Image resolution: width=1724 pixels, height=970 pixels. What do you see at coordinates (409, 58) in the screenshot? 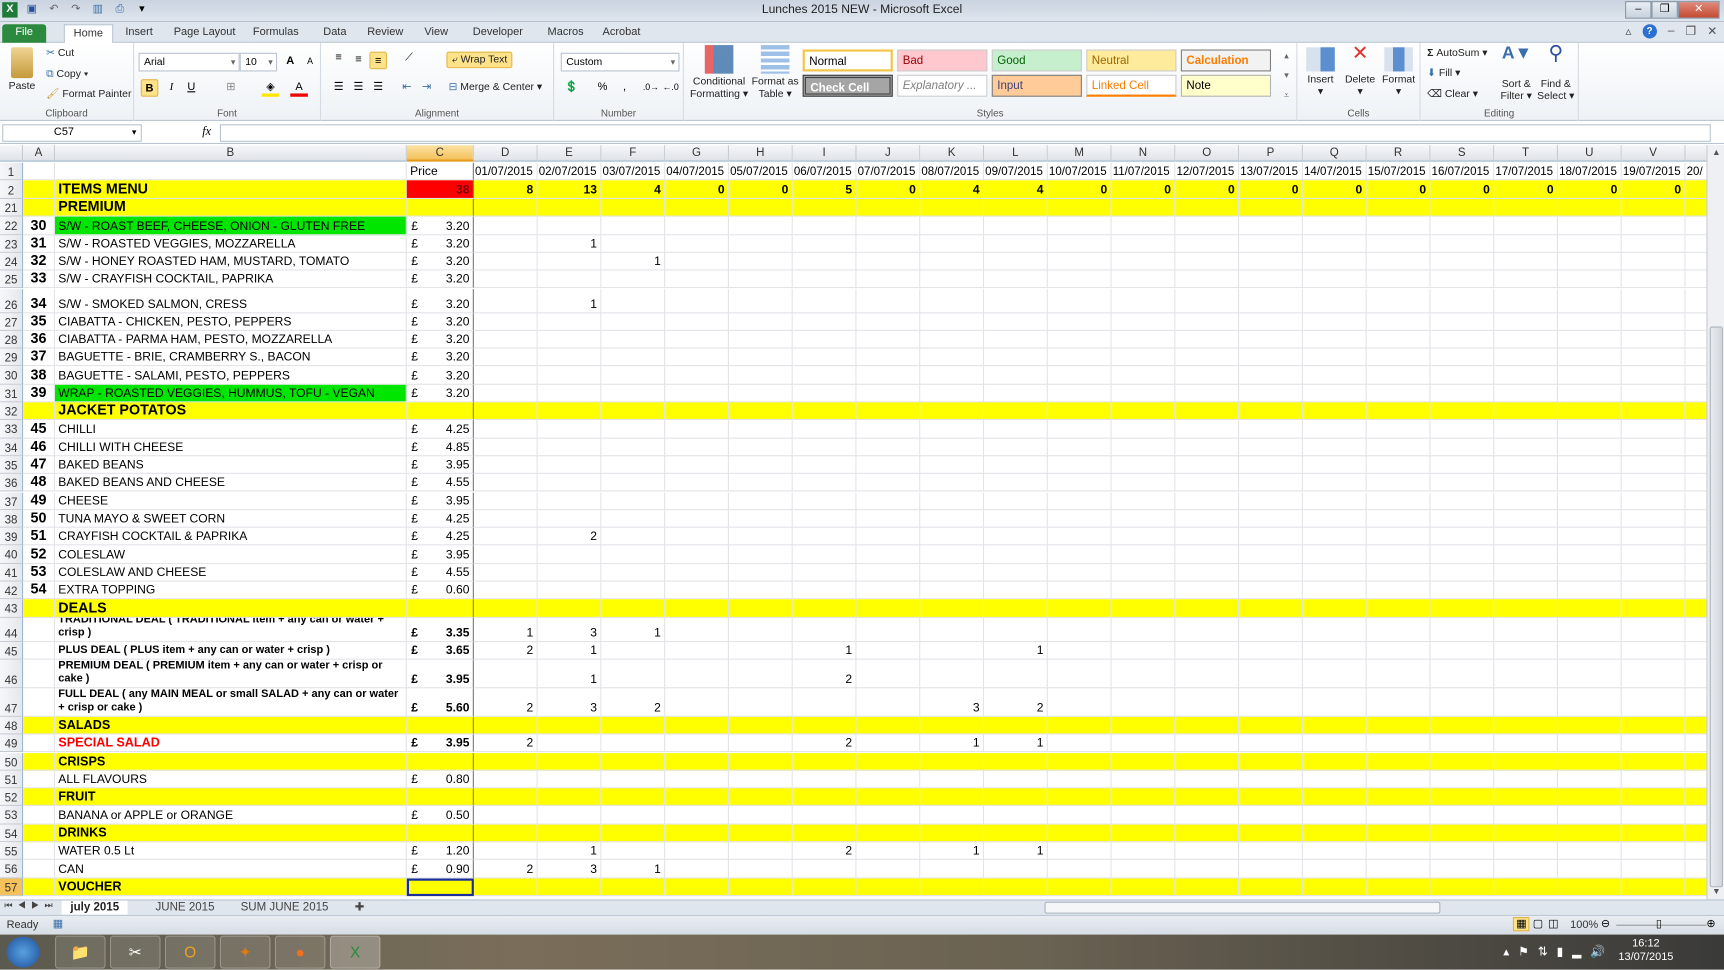
I see `orientation-icon: ⟋` at bounding box center [409, 58].